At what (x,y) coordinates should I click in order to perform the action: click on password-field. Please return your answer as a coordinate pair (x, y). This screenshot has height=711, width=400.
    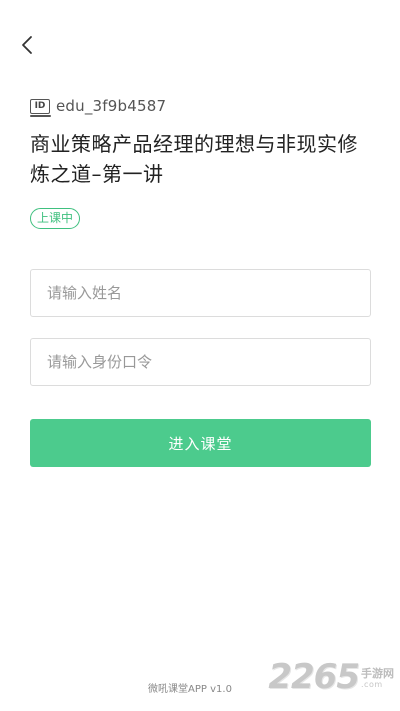
    Looking at the image, I should click on (200, 362).